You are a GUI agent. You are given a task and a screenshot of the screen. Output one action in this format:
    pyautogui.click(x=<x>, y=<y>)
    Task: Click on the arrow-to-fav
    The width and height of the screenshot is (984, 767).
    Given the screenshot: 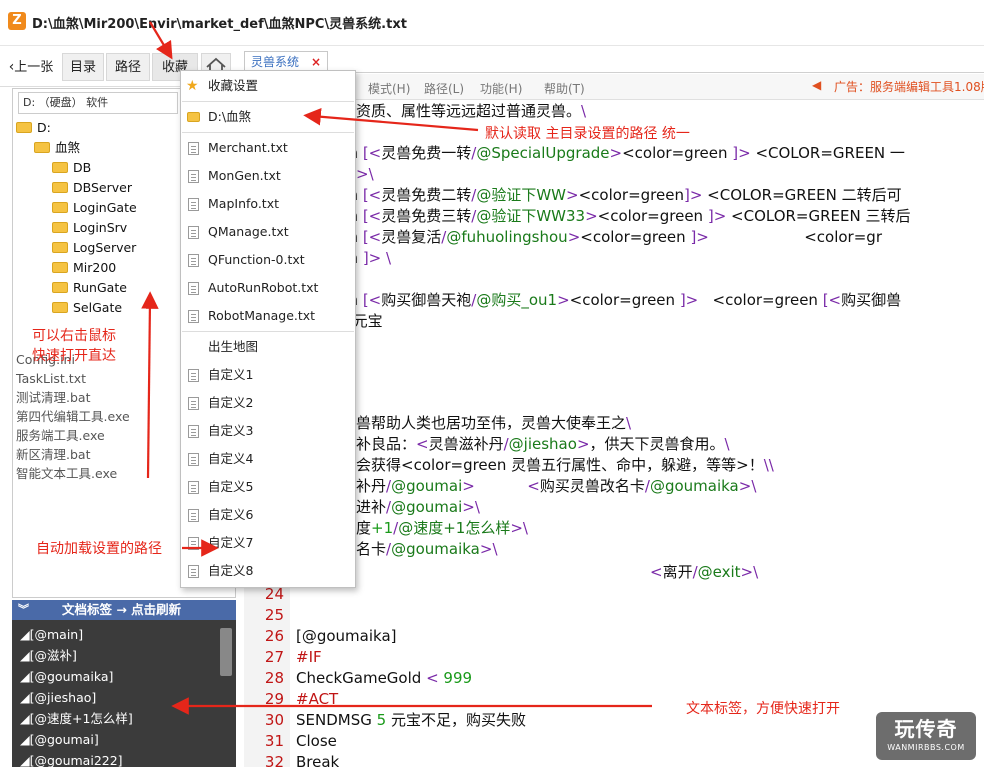 What is the action you would take?
    pyautogui.click(x=161, y=40)
    